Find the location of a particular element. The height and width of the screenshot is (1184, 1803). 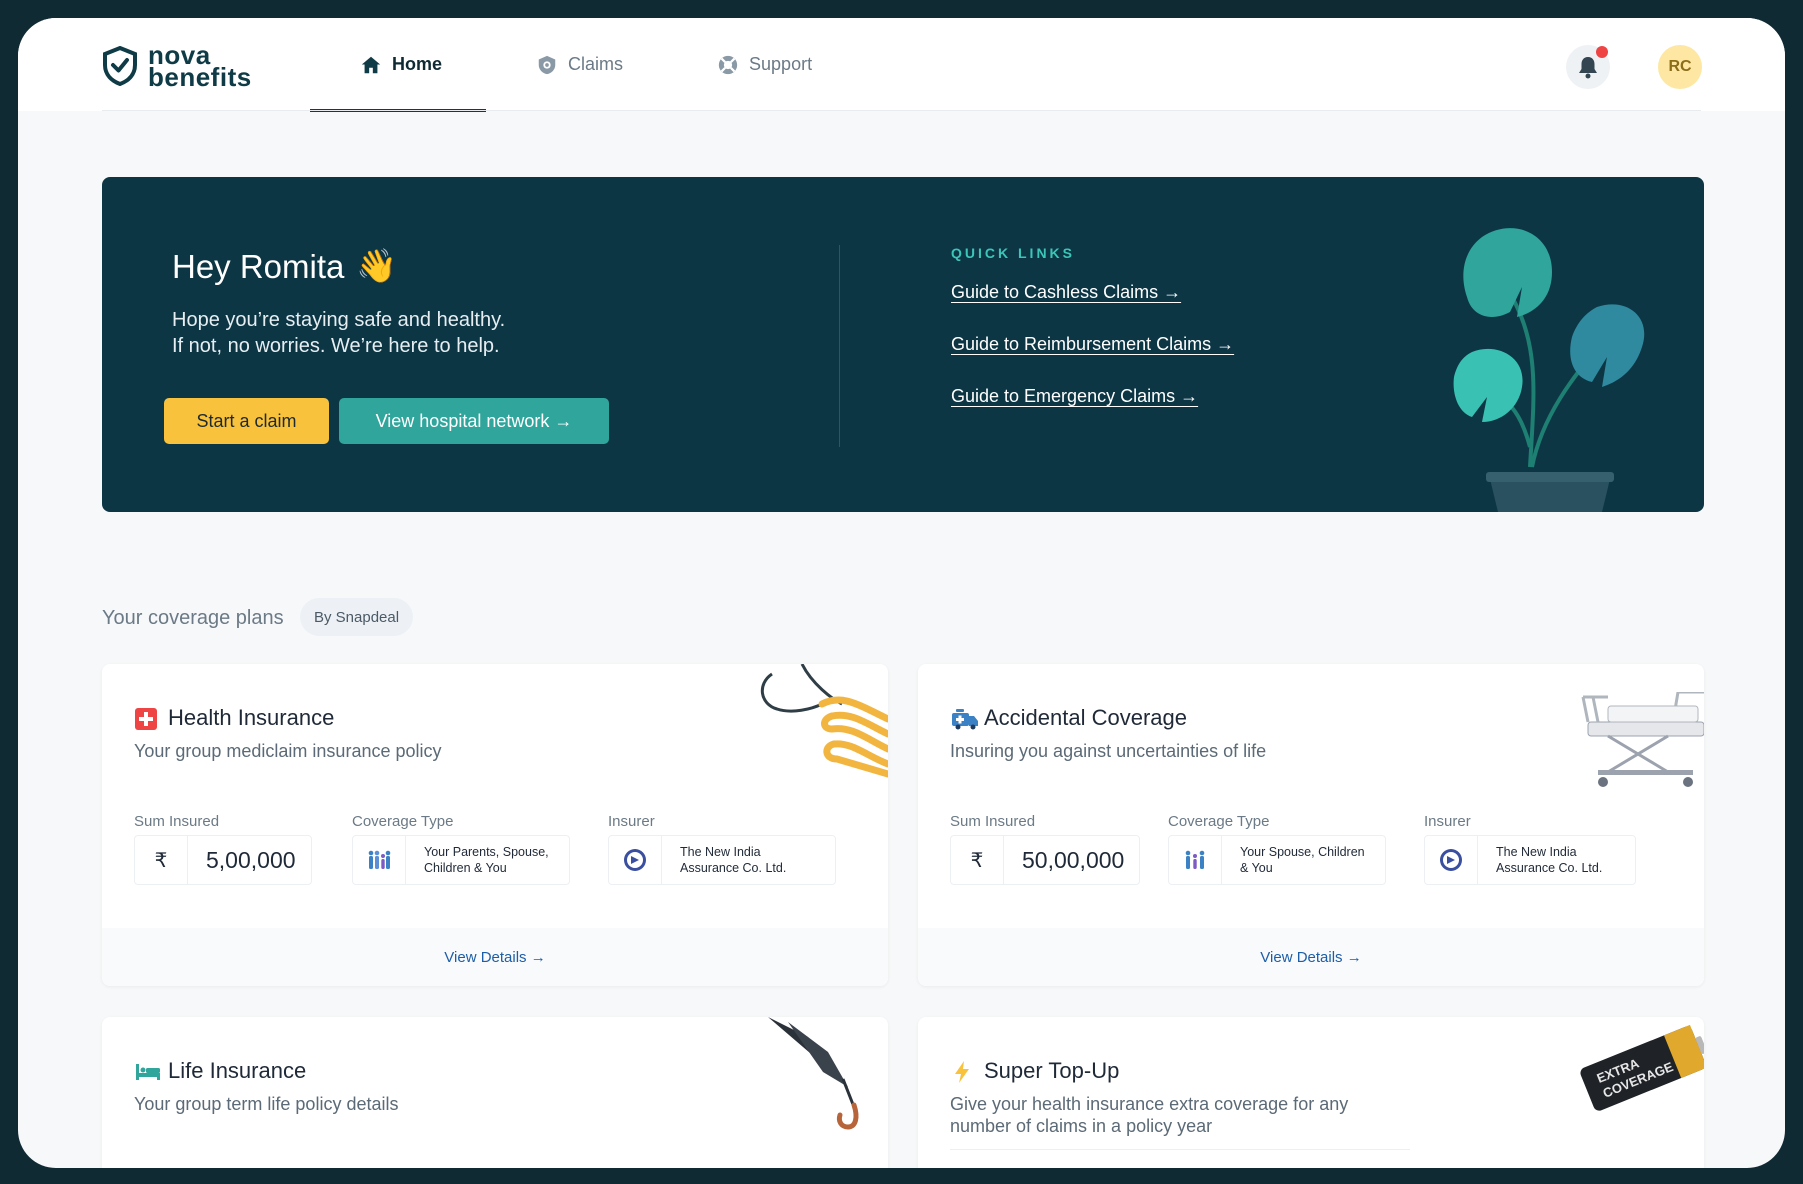

medical-cross-icon is located at coordinates (146, 719).